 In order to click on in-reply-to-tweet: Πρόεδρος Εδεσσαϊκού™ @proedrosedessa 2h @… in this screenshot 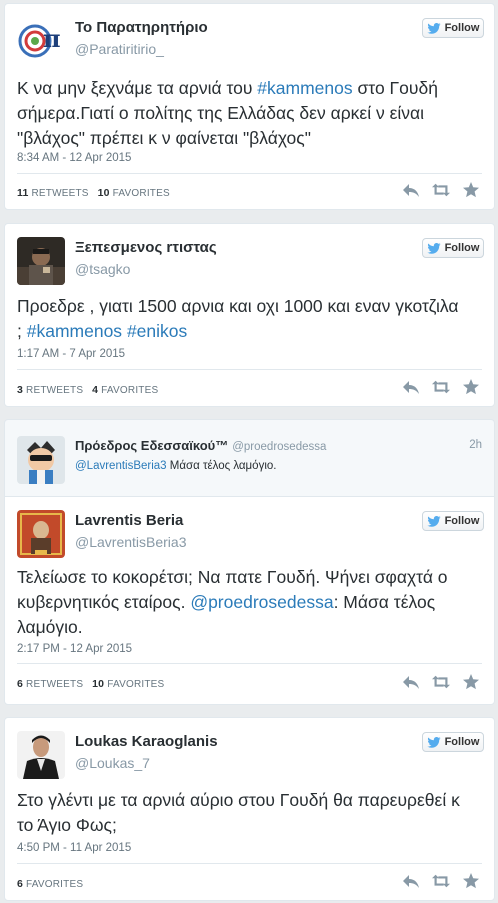, I will do `click(249, 457)`.